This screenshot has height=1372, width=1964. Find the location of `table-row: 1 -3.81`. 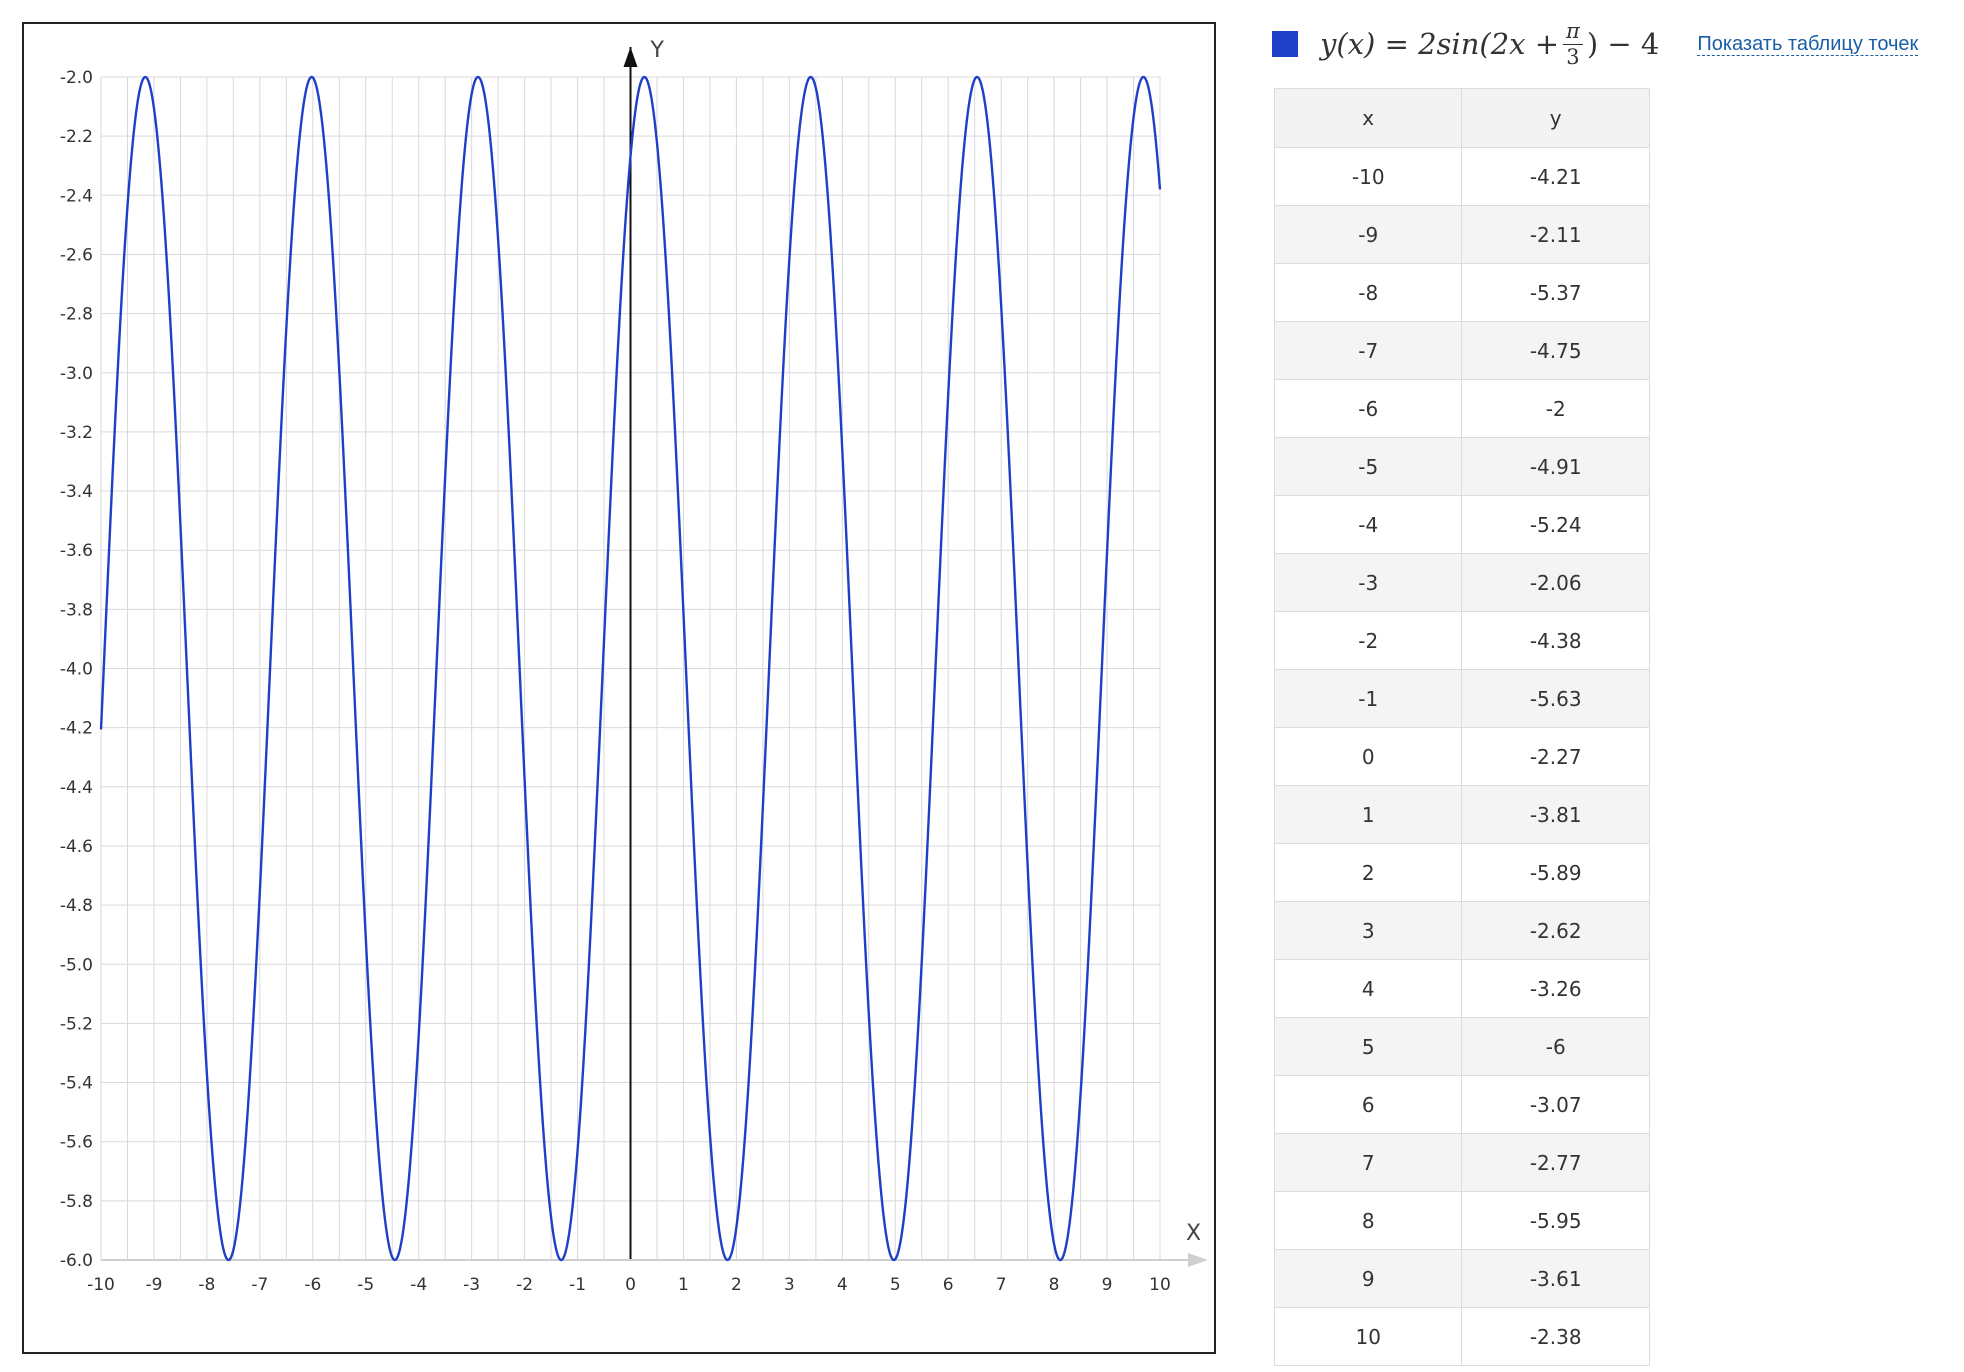

table-row: 1 -3.81 is located at coordinates (1461, 814).